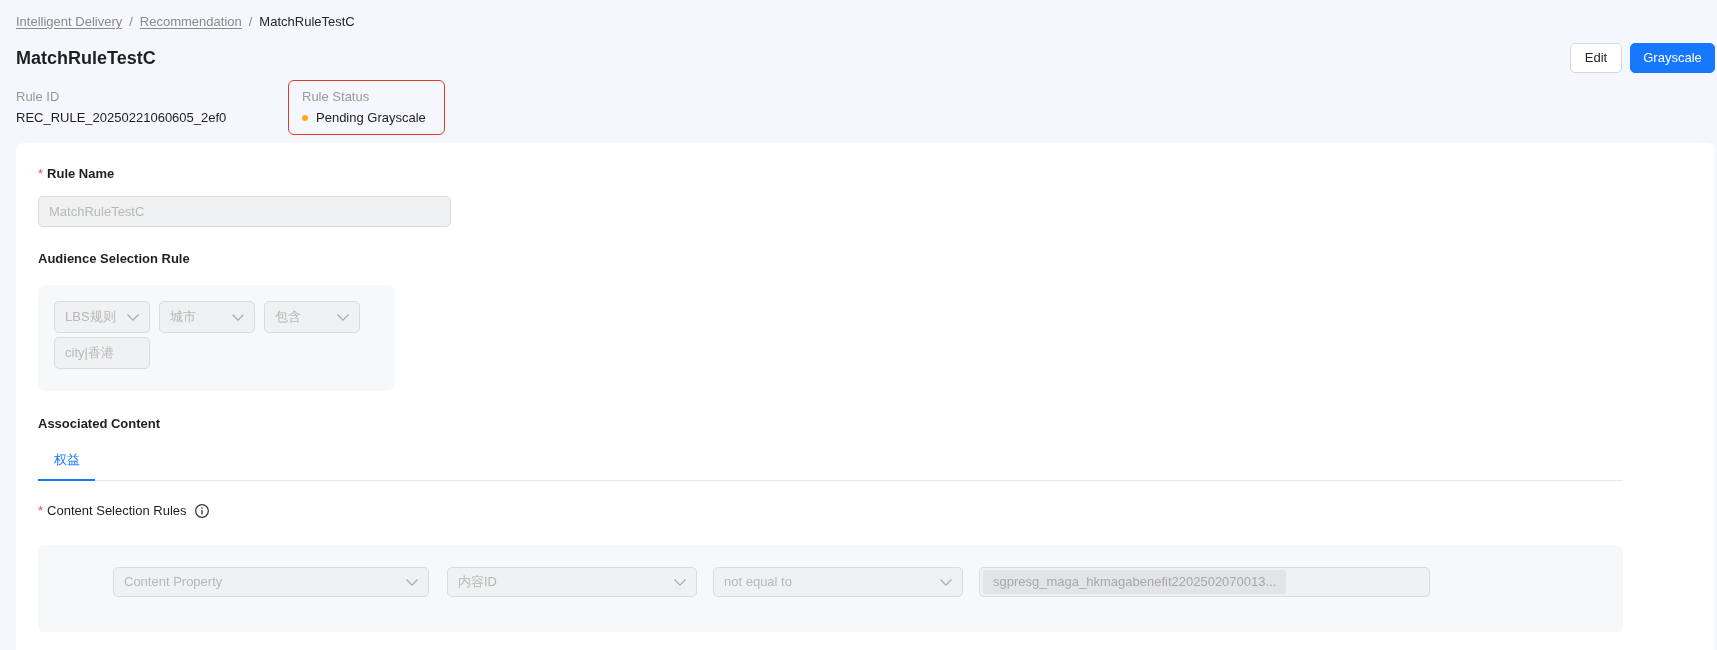 This screenshot has height=650, width=1717. Describe the element at coordinates (66, 459) in the screenshot. I see `tab: 权益` at that location.